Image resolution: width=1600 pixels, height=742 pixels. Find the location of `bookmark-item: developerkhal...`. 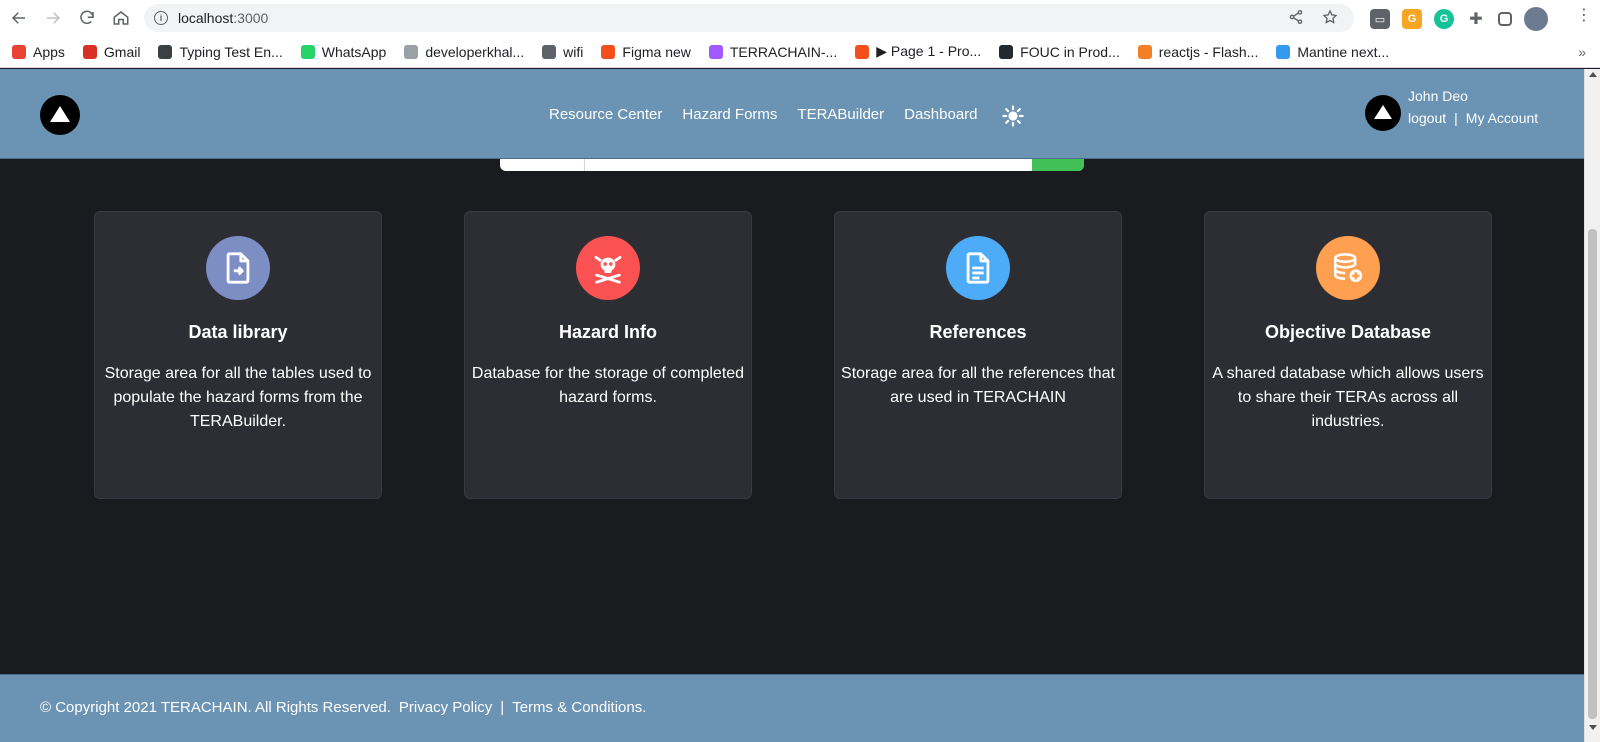

bookmark-item: developerkhal... is located at coordinates (464, 52).